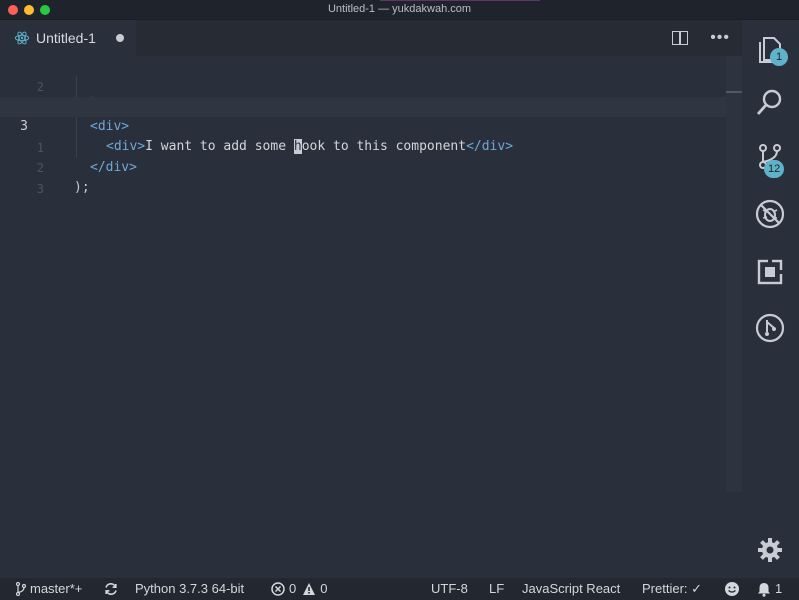 The width and height of the screenshot is (799, 600). Describe the element at coordinates (299, 589) in the screenshot. I see `problems-status: 0 0` at that location.